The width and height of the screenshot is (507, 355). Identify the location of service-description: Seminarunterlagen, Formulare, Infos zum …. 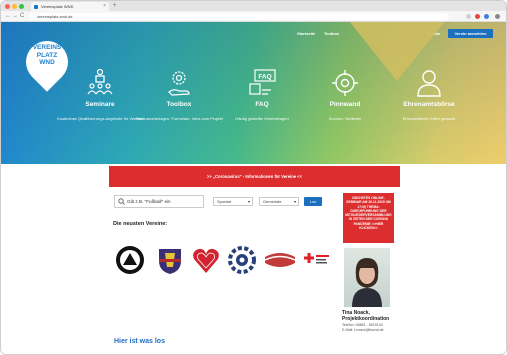
(179, 118).